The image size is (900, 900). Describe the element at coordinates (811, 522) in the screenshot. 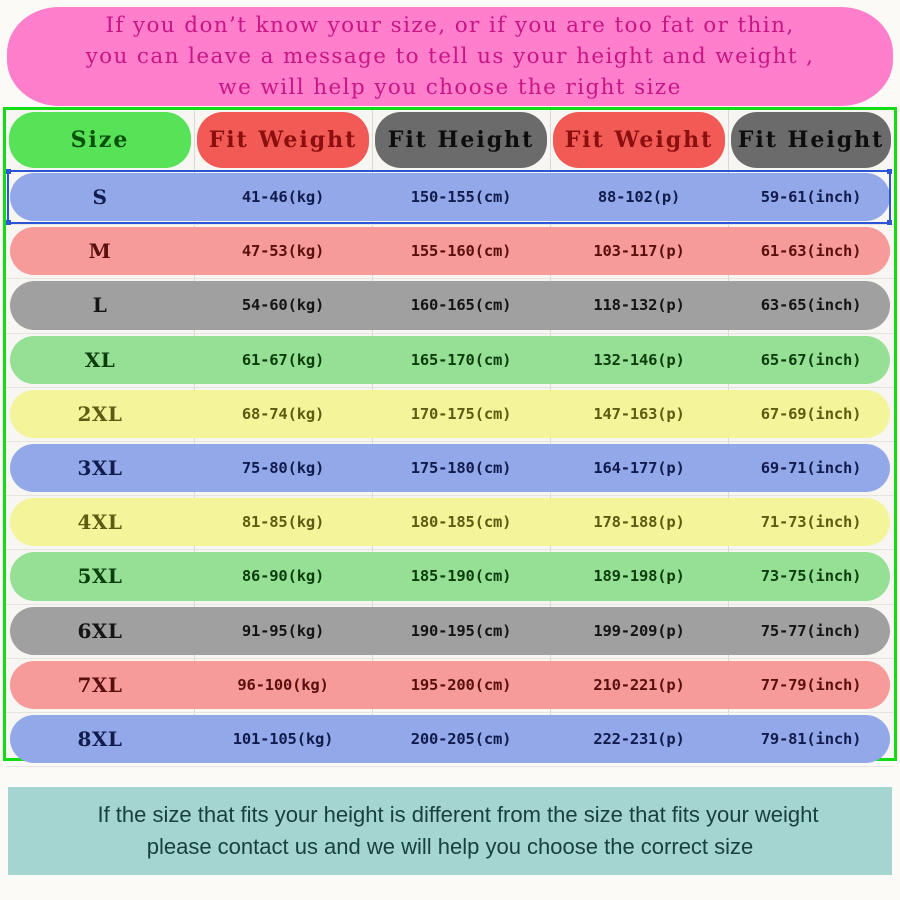

I see `cell-fit-height-4: 71-73(inch)` at that location.